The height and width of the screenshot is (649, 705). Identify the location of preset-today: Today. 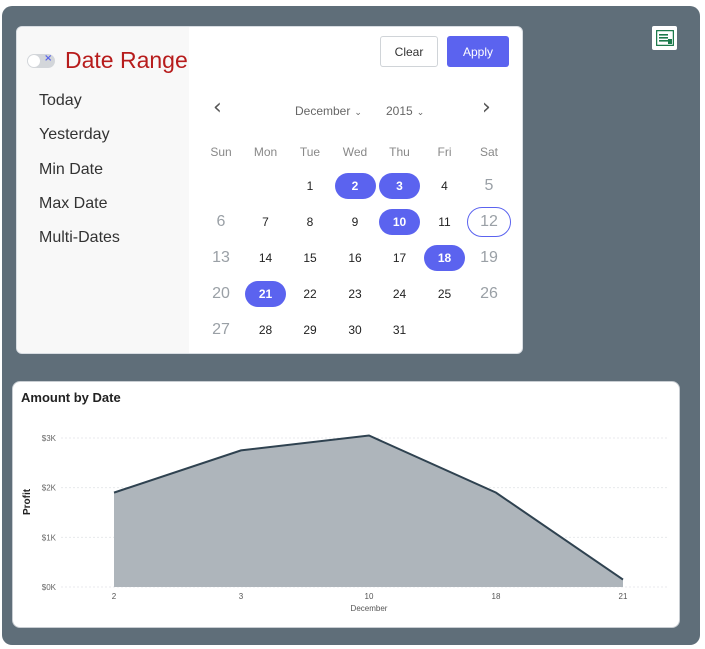
(79, 108).